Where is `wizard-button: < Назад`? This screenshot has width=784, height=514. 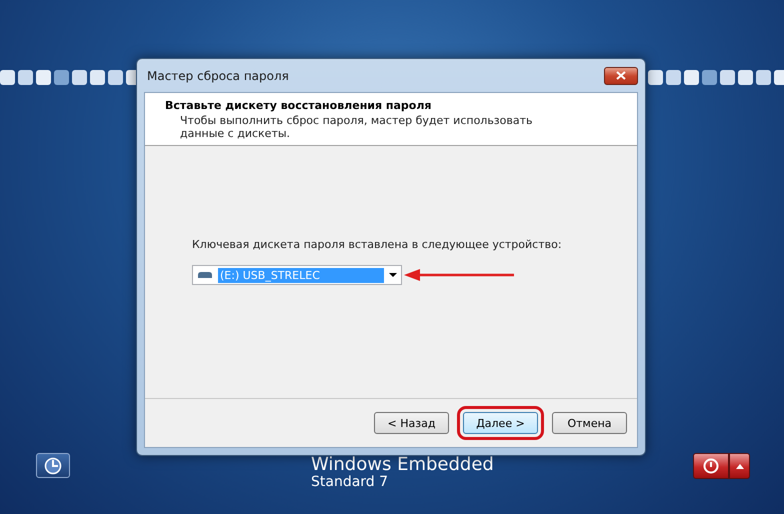 wizard-button: < Назад is located at coordinates (411, 423).